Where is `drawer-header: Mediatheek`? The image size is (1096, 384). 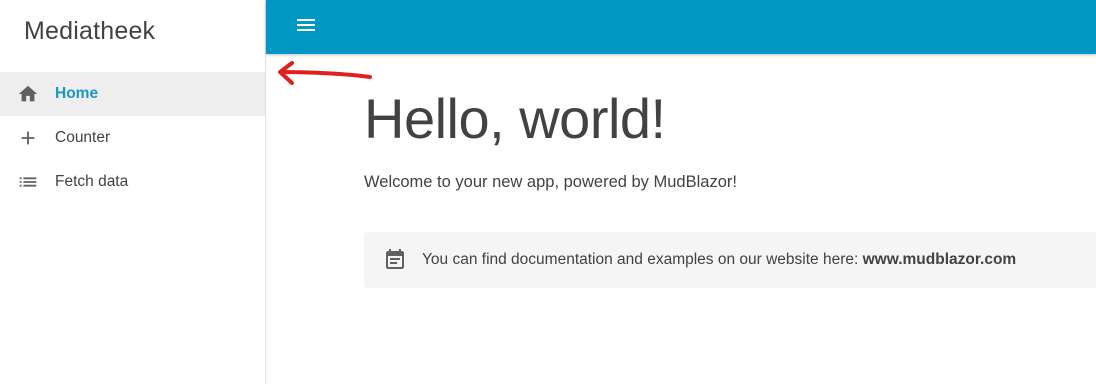 drawer-header: Mediatheek is located at coordinates (132, 31).